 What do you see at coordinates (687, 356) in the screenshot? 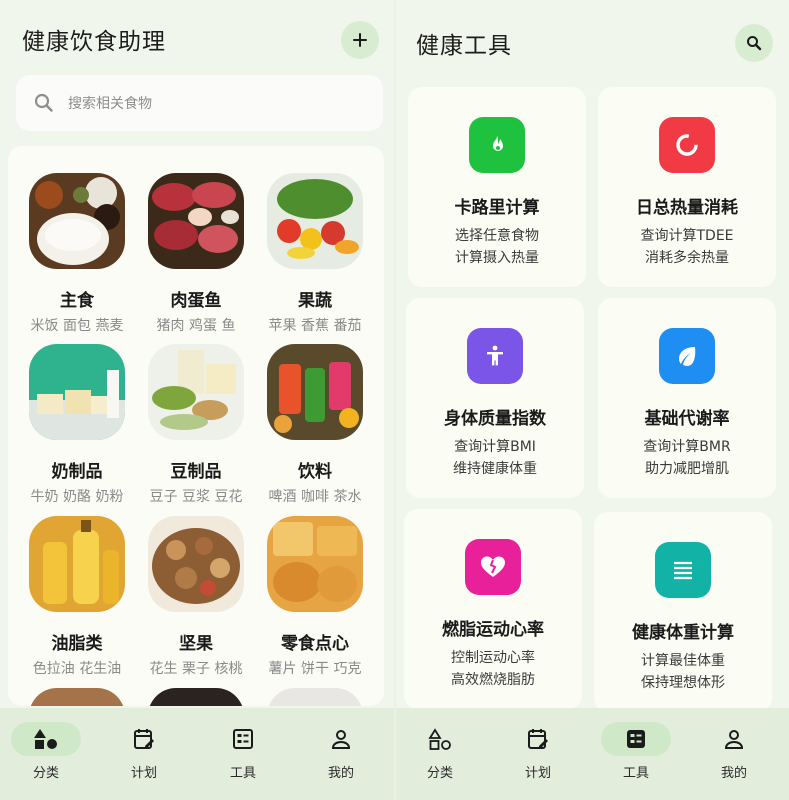
I see `leaf-icon` at bounding box center [687, 356].